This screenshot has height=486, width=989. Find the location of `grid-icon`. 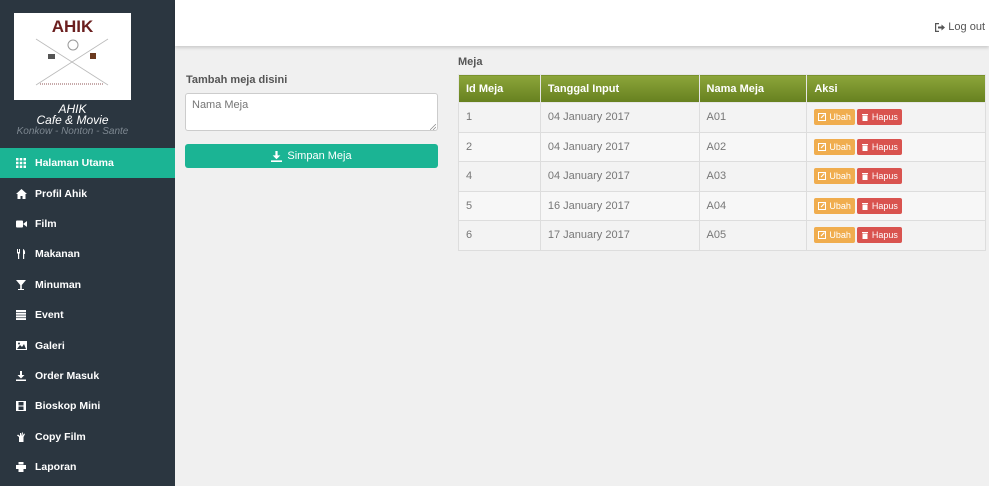

grid-icon is located at coordinates (21, 163).